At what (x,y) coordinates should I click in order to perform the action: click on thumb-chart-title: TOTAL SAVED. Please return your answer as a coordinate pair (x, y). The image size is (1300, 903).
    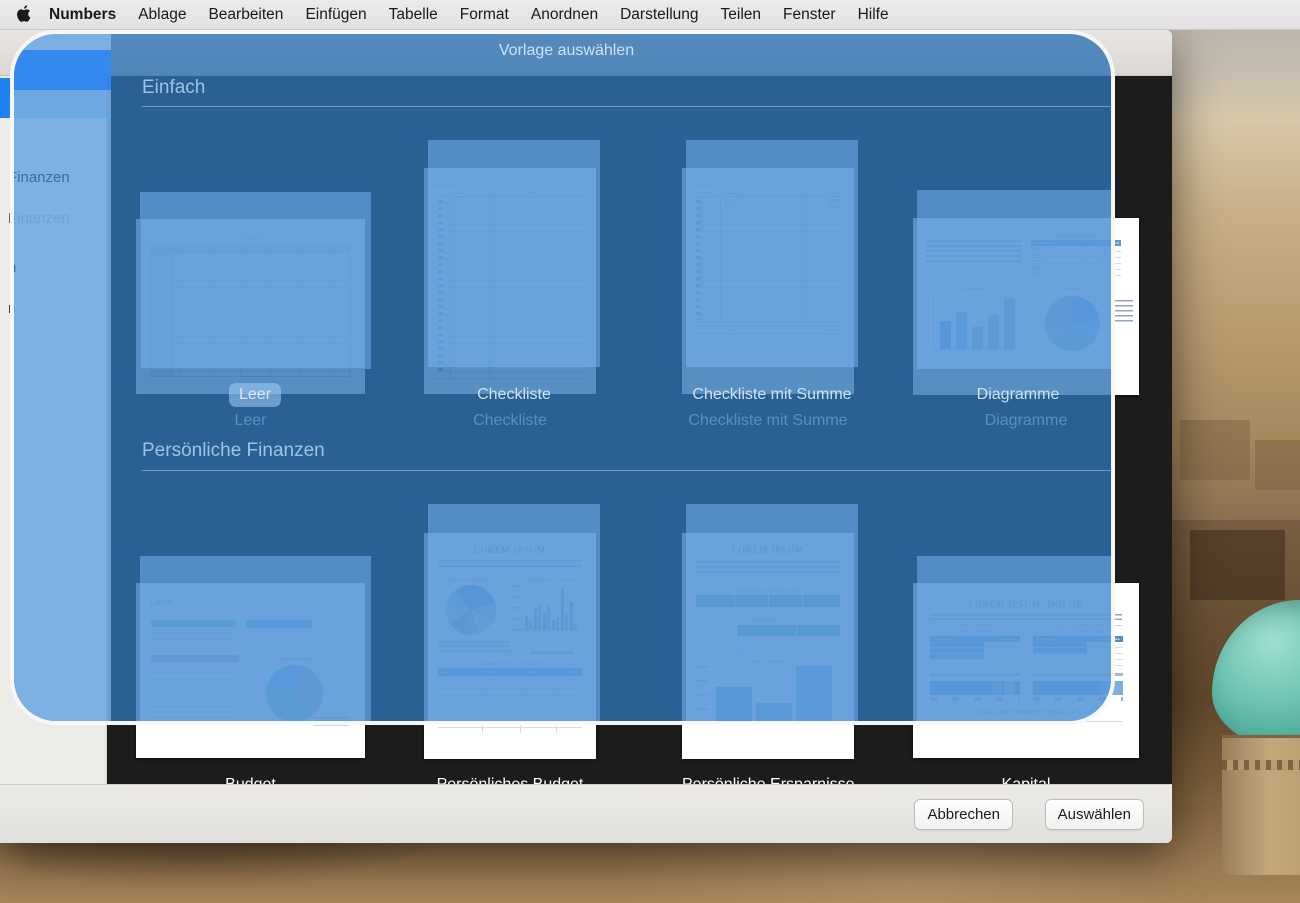
    Looking at the image, I should click on (768, 661).